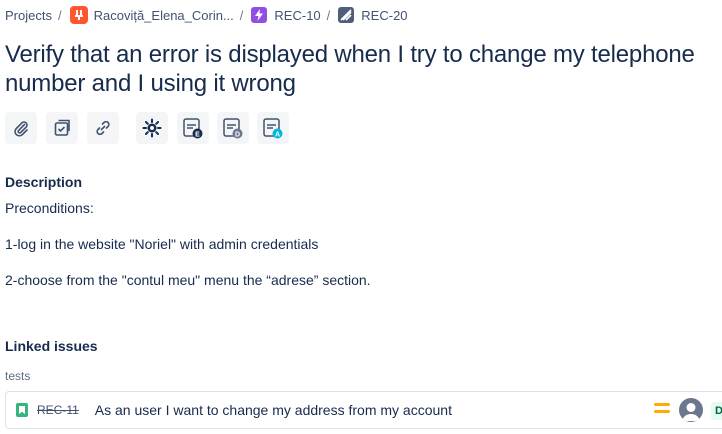  What do you see at coordinates (346, 15) in the screenshot?
I see `test-issue-type-icon` at bounding box center [346, 15].